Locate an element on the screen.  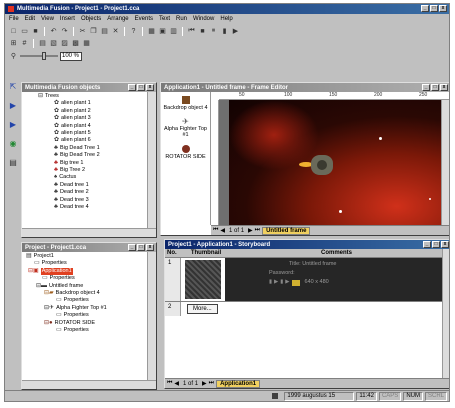
project-vertical-scrollbar is located at coordinates (151, 316).